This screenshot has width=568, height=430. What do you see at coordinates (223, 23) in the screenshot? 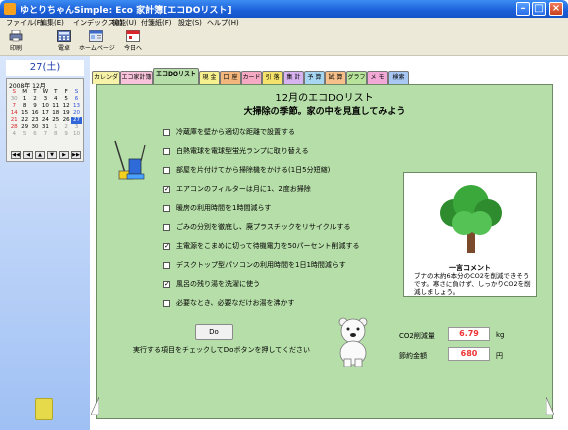
I see `menu-help: ヘルプ(H)` at bounding box center [223, 23].